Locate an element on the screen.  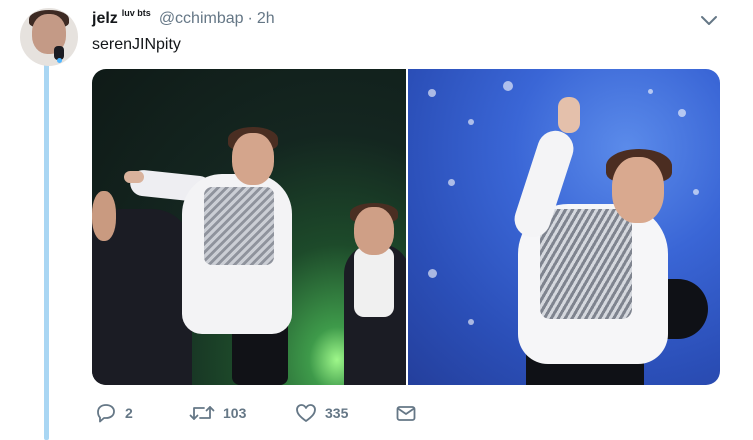
direct-message-button is located at coordinates (406, 413).